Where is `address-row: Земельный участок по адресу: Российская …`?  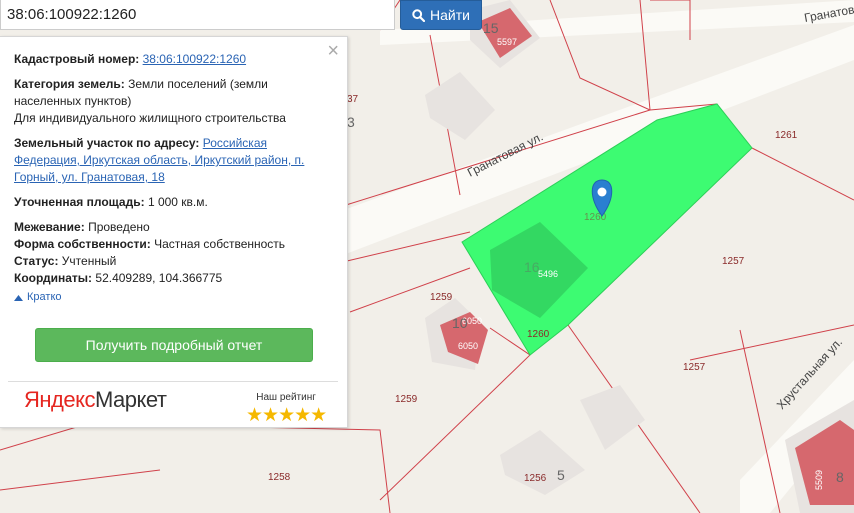
address-row: Земельный участок по адресу: Российская … is located at coordinates (171, 160).